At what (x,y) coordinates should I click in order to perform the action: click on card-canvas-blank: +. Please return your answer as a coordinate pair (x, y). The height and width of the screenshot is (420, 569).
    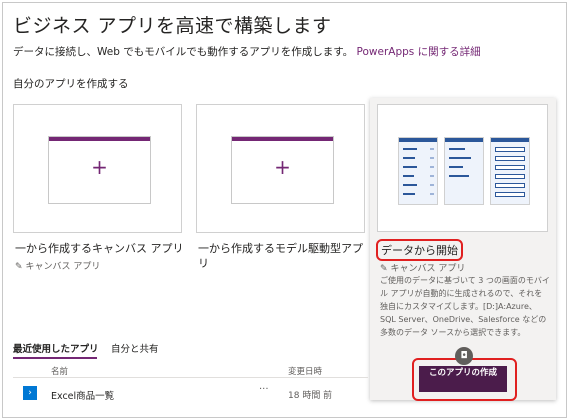
    Looking at the image, I should click on (97, 168).